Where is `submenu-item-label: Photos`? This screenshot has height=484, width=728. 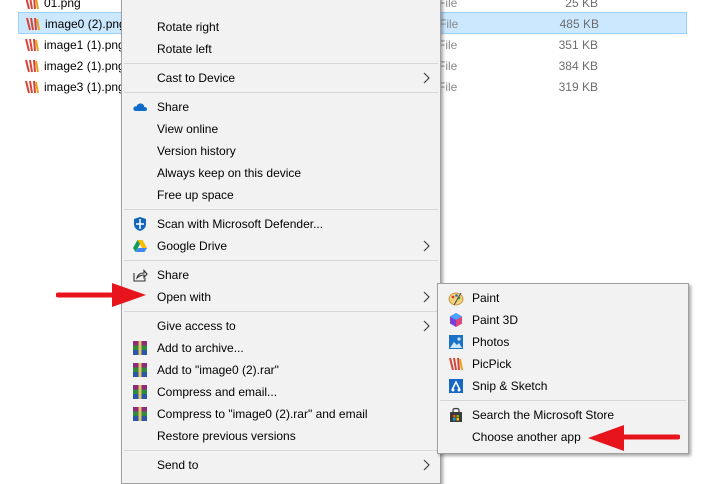
submenu-item-label: Photos is located at coordinates (491, 342).